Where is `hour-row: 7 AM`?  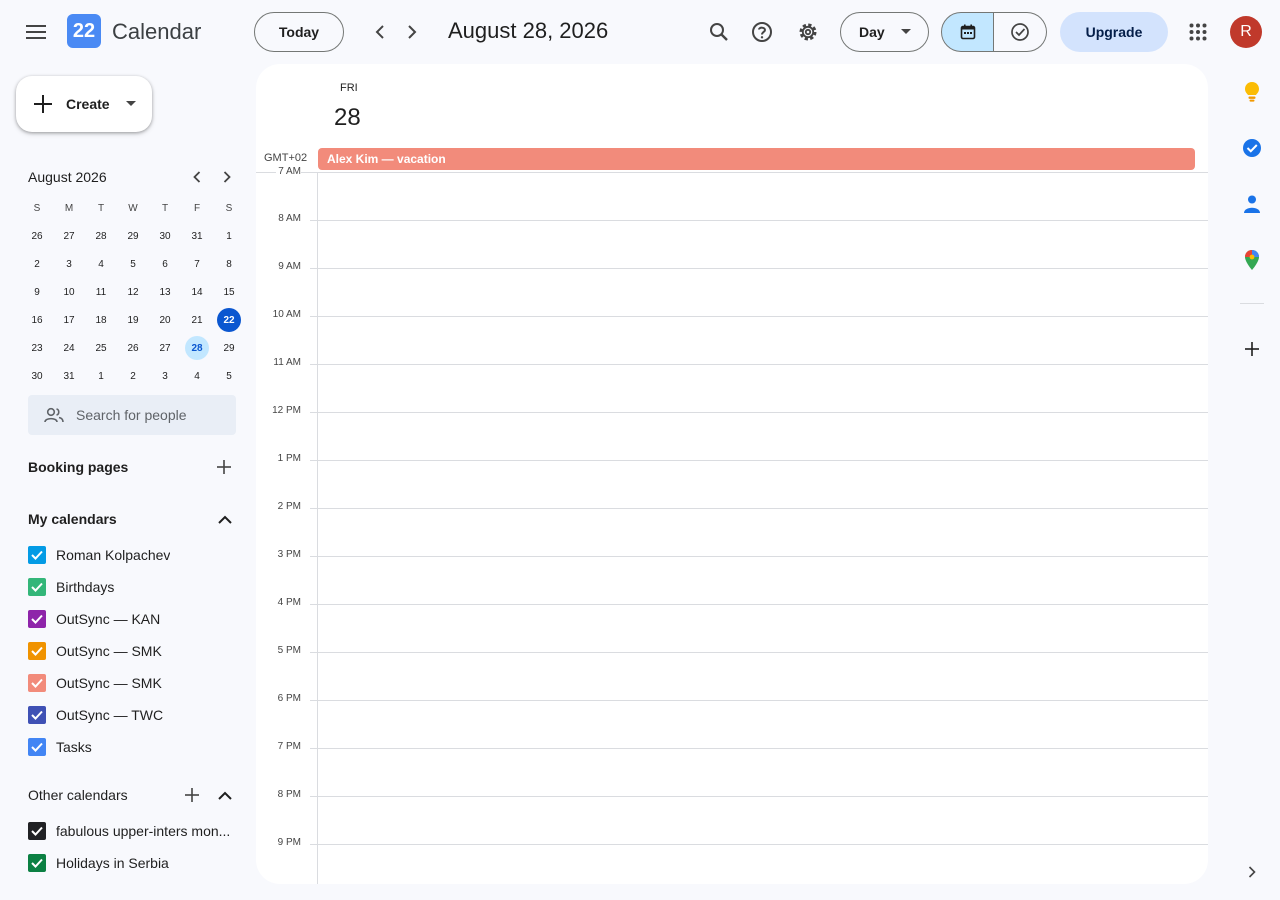 hour-row: 7 AM is located at coordinates (732, 193).